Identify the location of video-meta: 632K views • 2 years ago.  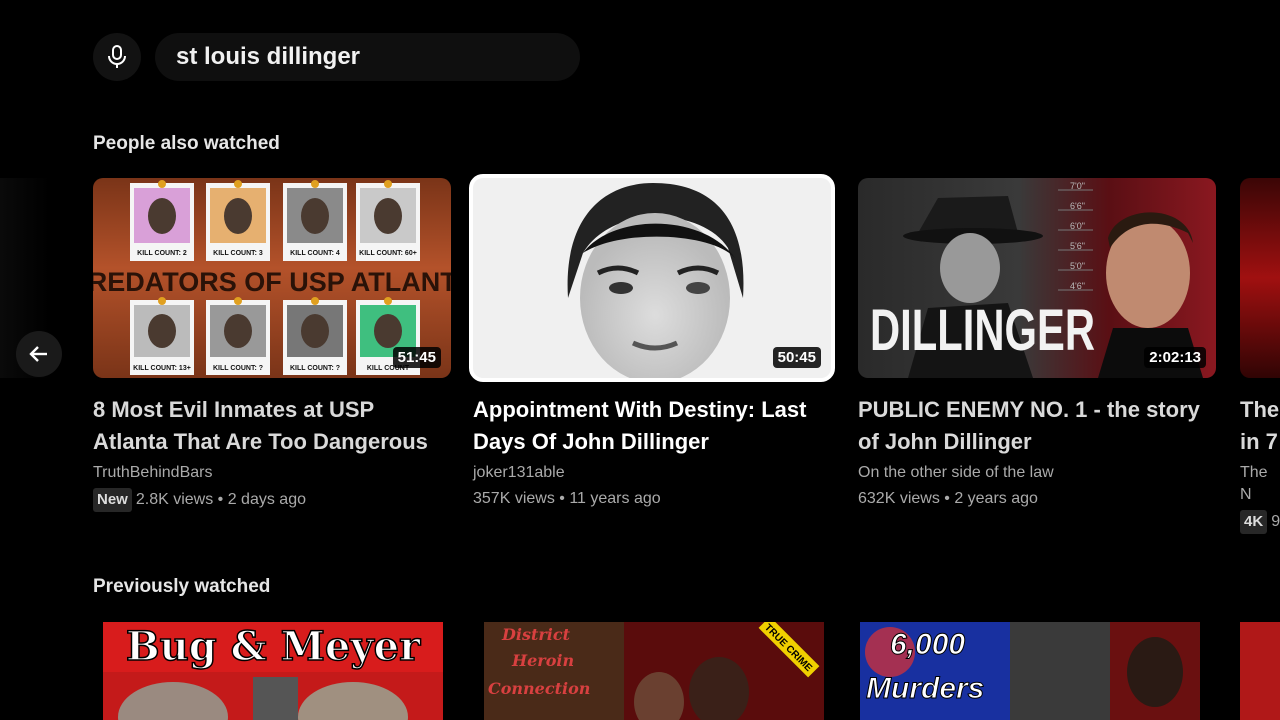
(948, 498).